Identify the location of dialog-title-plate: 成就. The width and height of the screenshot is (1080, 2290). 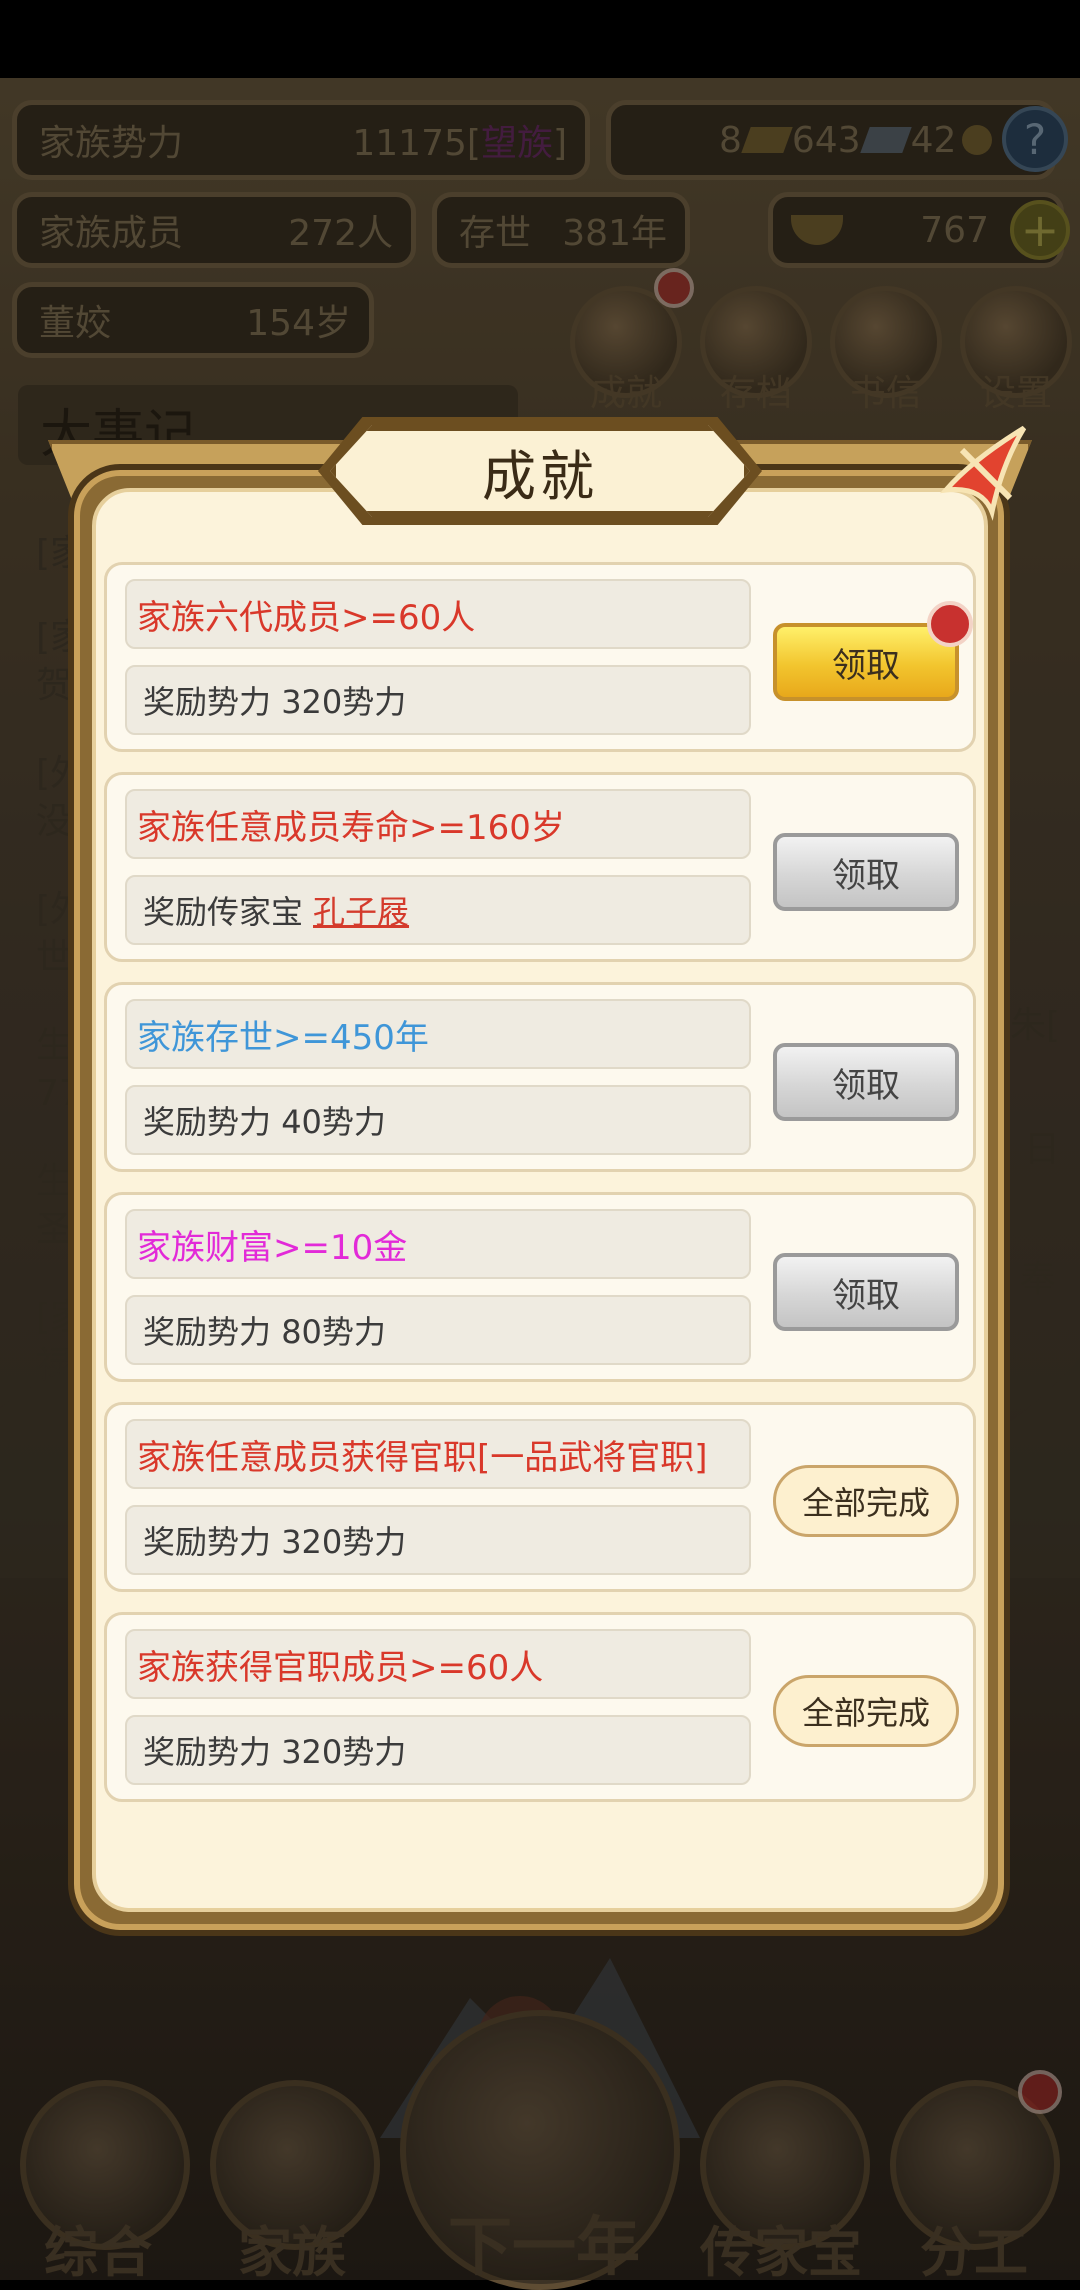
(540, 471).